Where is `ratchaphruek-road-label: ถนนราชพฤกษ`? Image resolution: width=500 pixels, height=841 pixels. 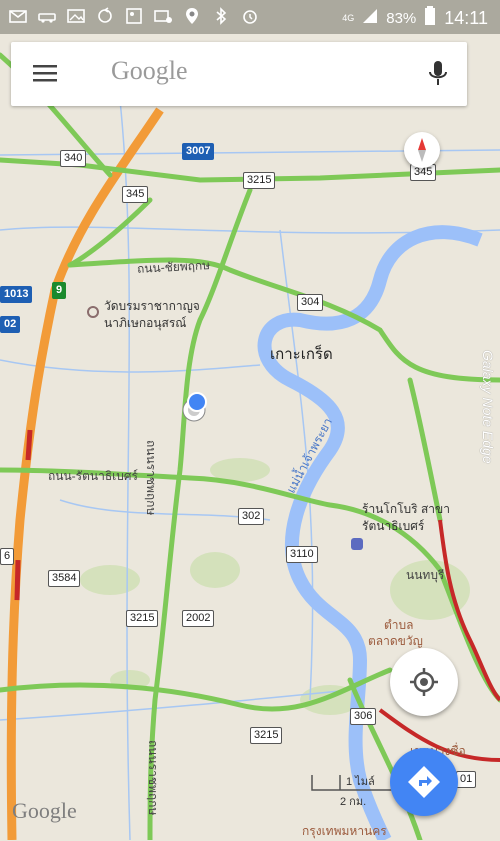 ratchaphruek-road-label: ถนนราชพฤกษ is located at coordinates (151, 478).